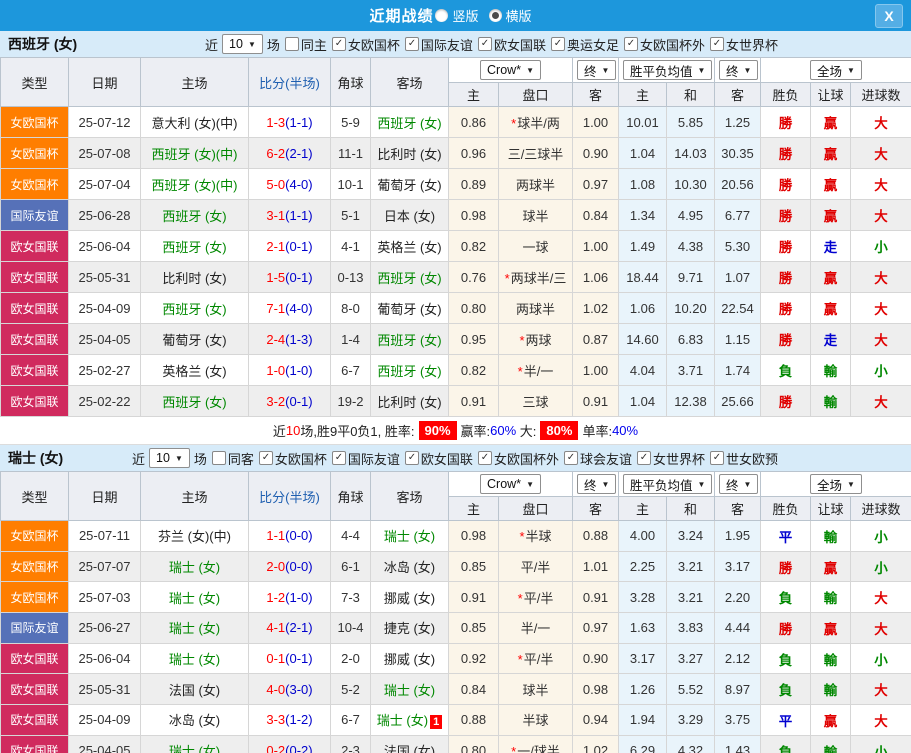  What do you see at coordinates (194, 82) in the screenshot?
I see `column-header: 主场` at bounding box center [194, 82].